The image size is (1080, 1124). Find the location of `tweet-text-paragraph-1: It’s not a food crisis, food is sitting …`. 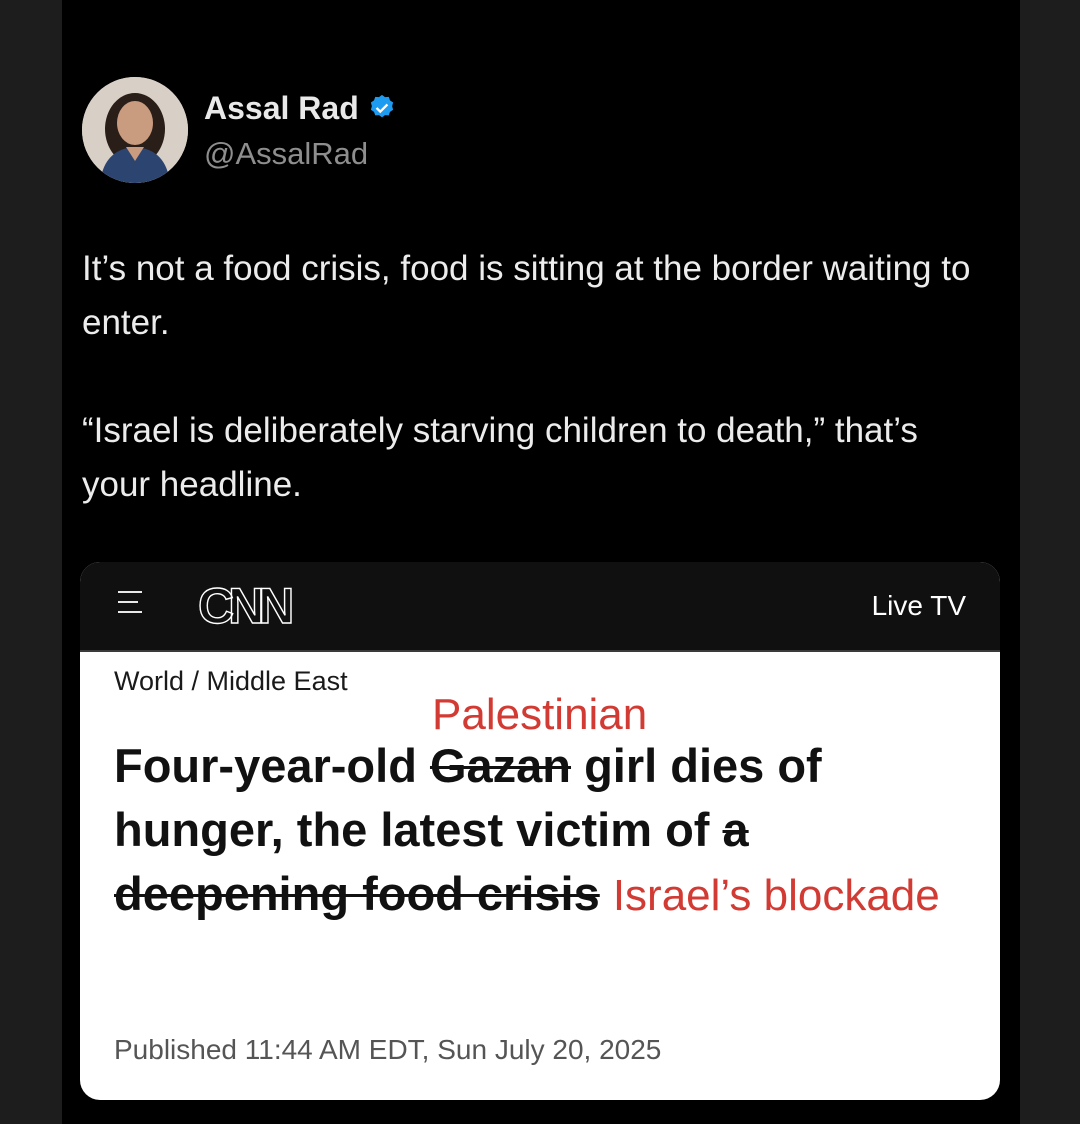

tweet-text-paragraph-1: It’s not a food crisis, food is sitting … is located at coordinates (526, 295).